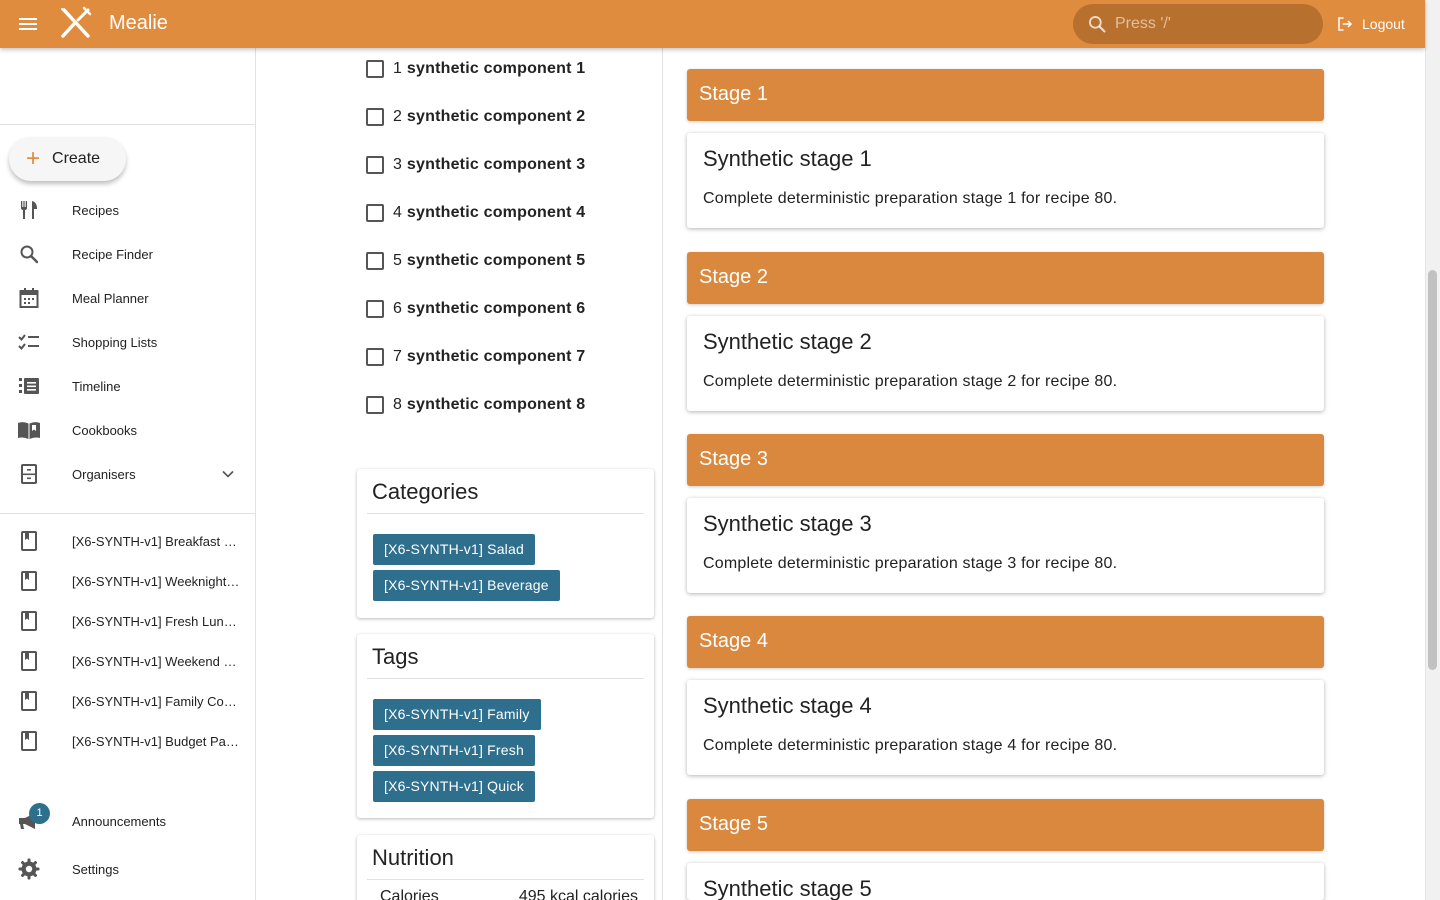 The width and height of the screenshot is (1440, 900). What do you see at coordinates (509, 894) in the screenshot?
I see `nutrition-row: Calories 495 kcal calories` at bounding box center [509, 894].